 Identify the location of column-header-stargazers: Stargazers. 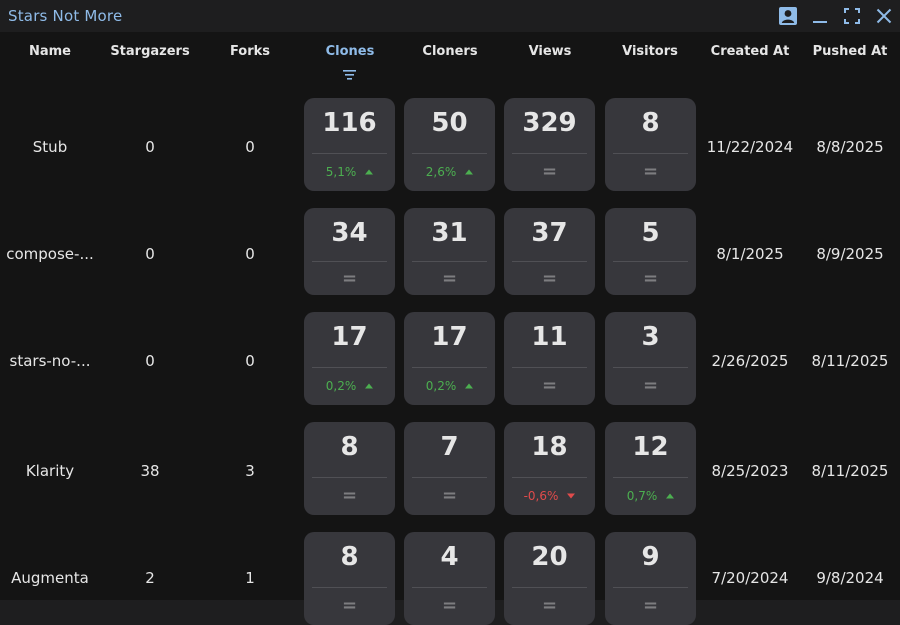
(150, 51).